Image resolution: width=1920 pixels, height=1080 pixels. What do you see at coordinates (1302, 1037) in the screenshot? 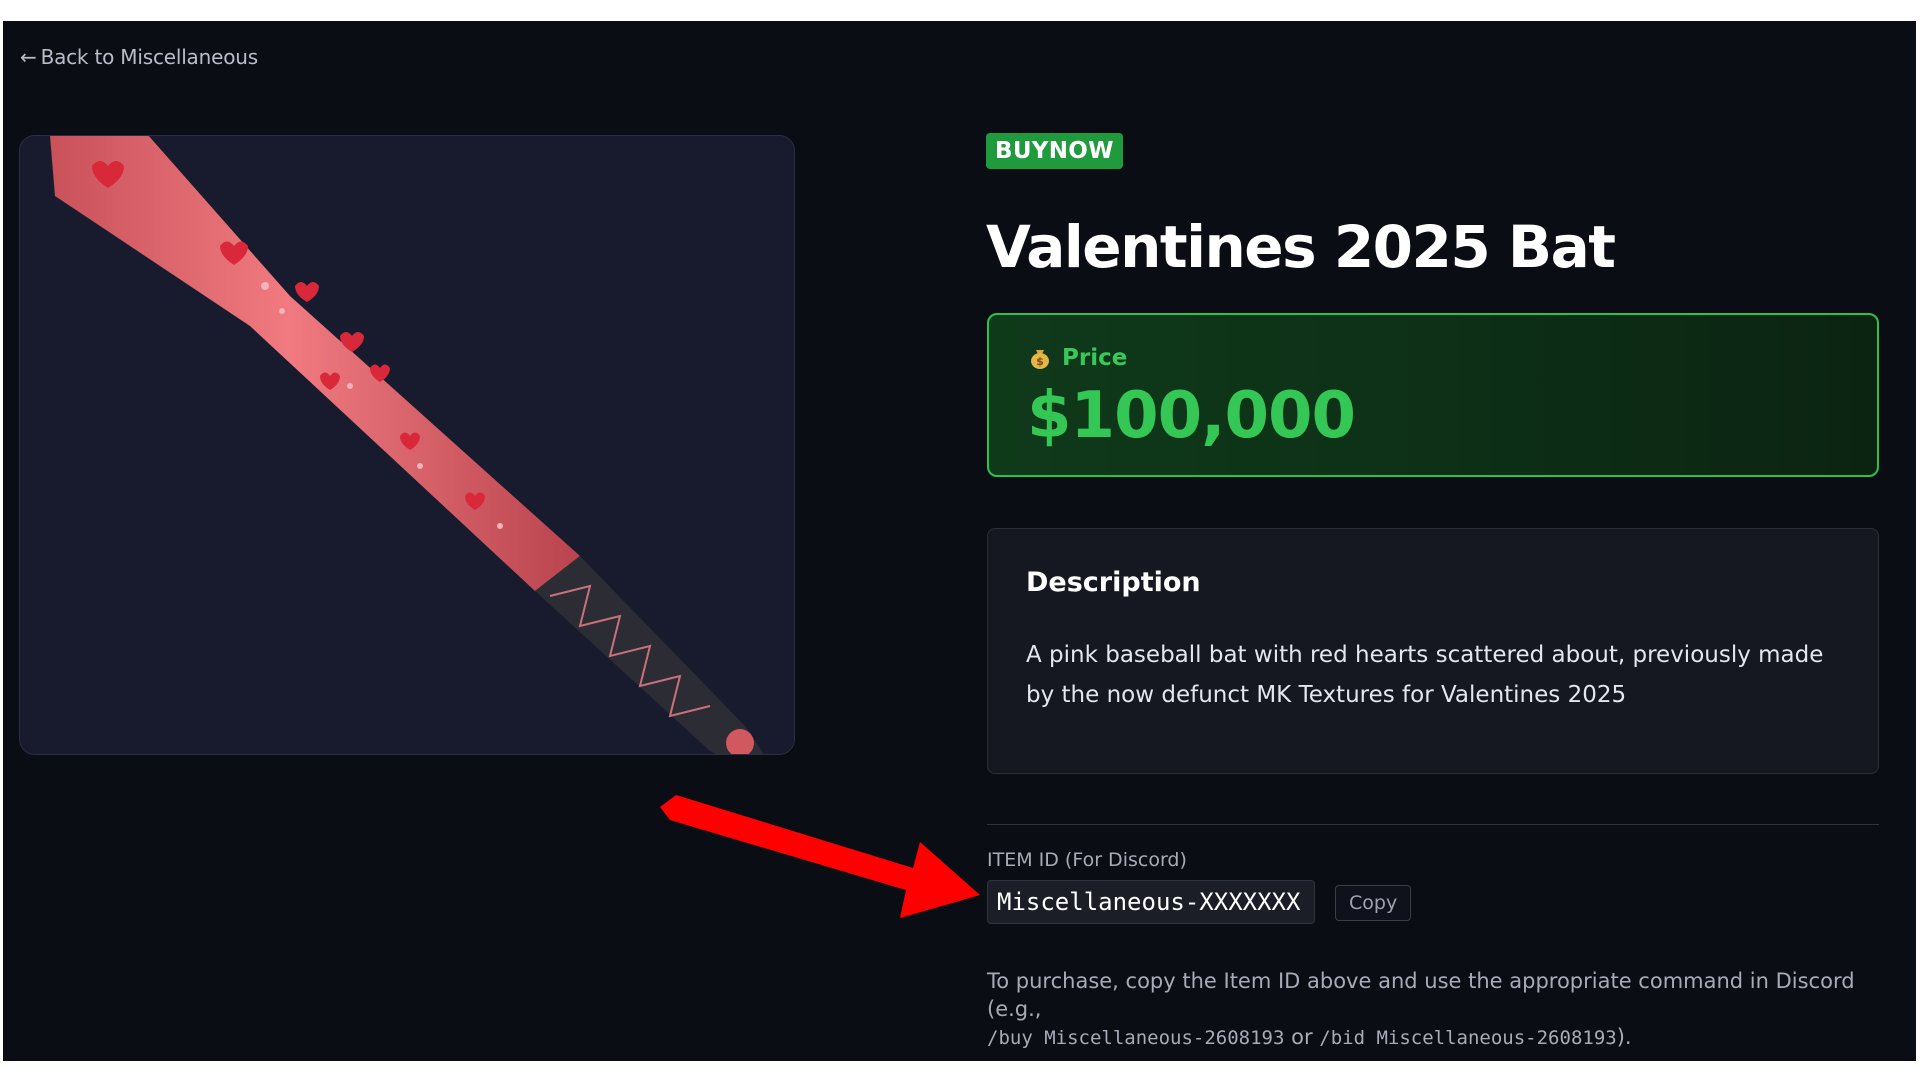
I see `instructions-or: or` at bounding box center [1302, 1037].